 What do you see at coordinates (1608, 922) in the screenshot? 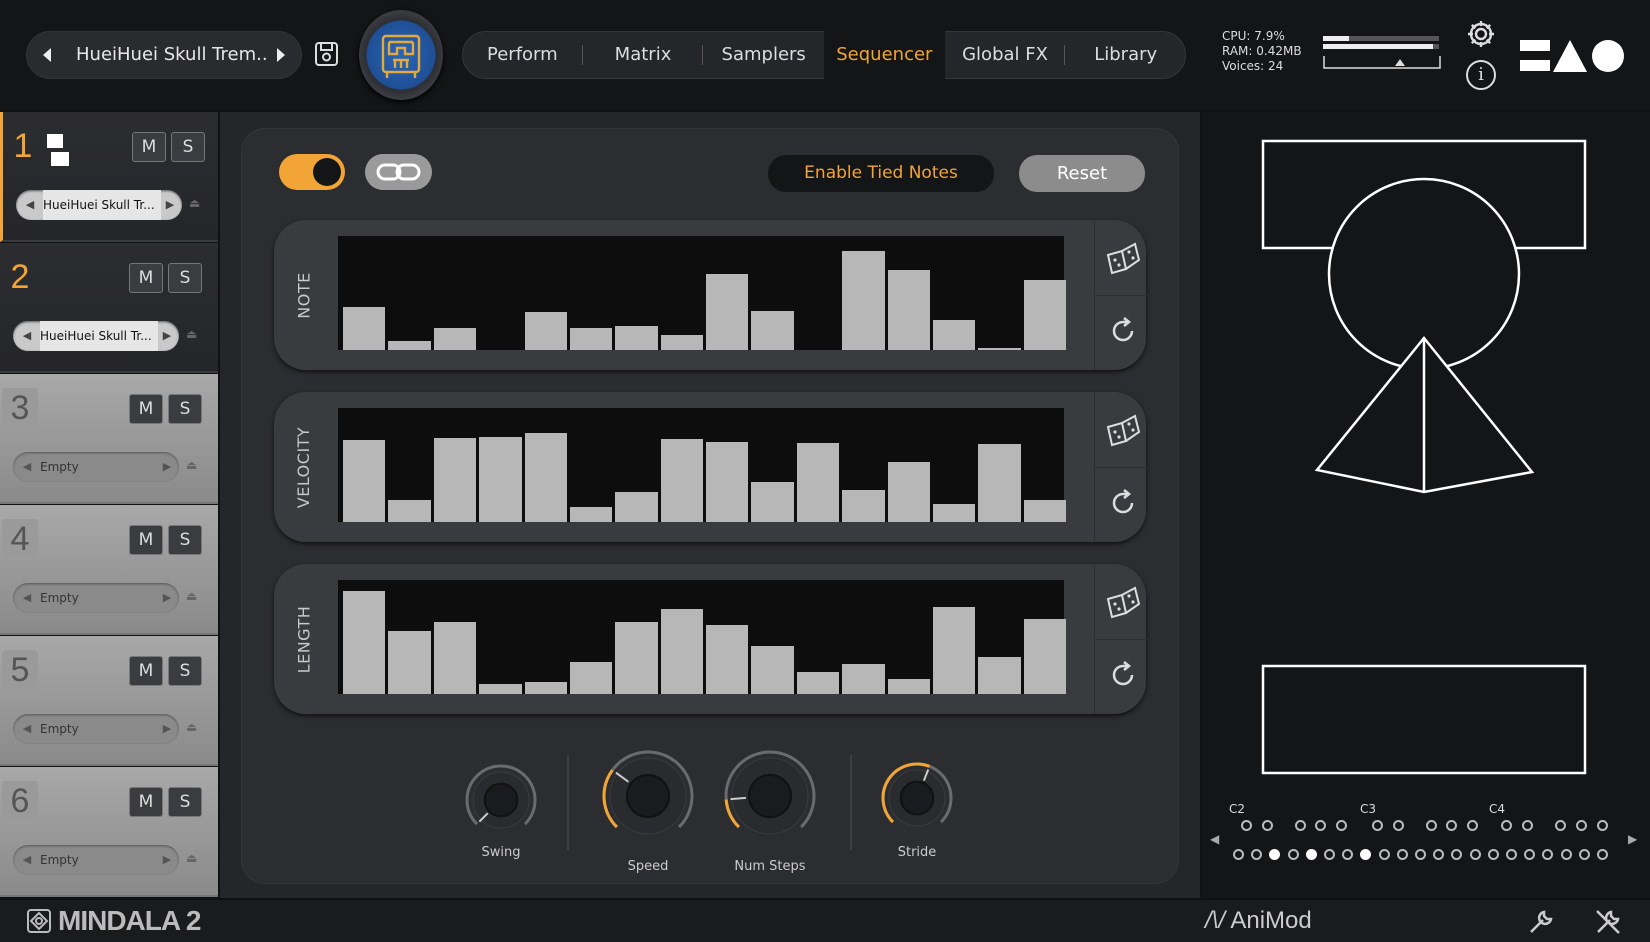
I see `tools-off-icon` at bounding box center [1608, 922].